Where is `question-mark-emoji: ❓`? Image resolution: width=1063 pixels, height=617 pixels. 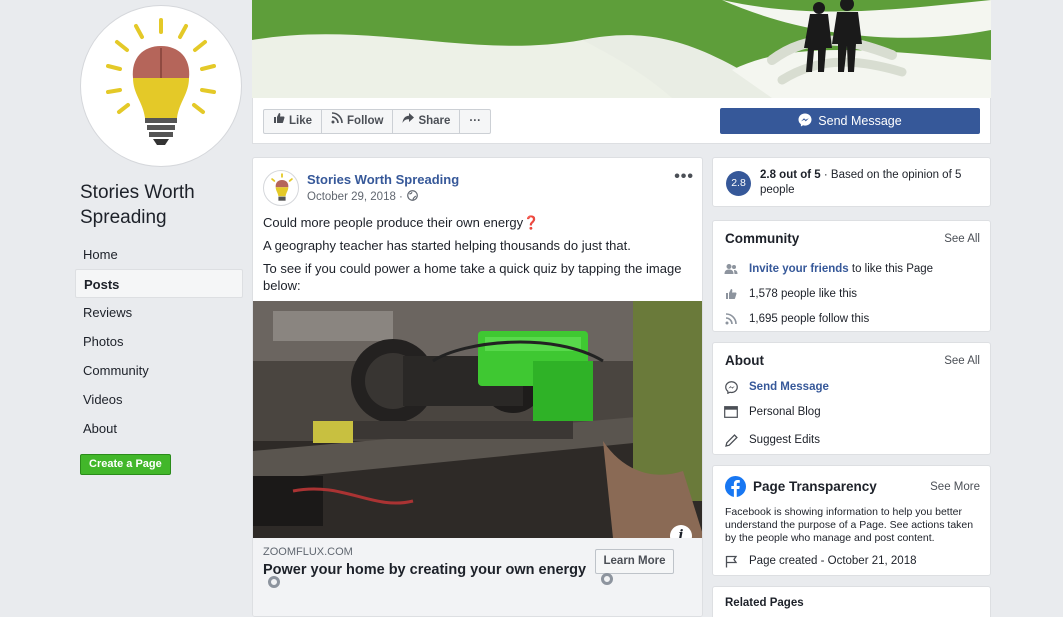 question-mark-emoji: ❓ is located at coordinates (531, 222).